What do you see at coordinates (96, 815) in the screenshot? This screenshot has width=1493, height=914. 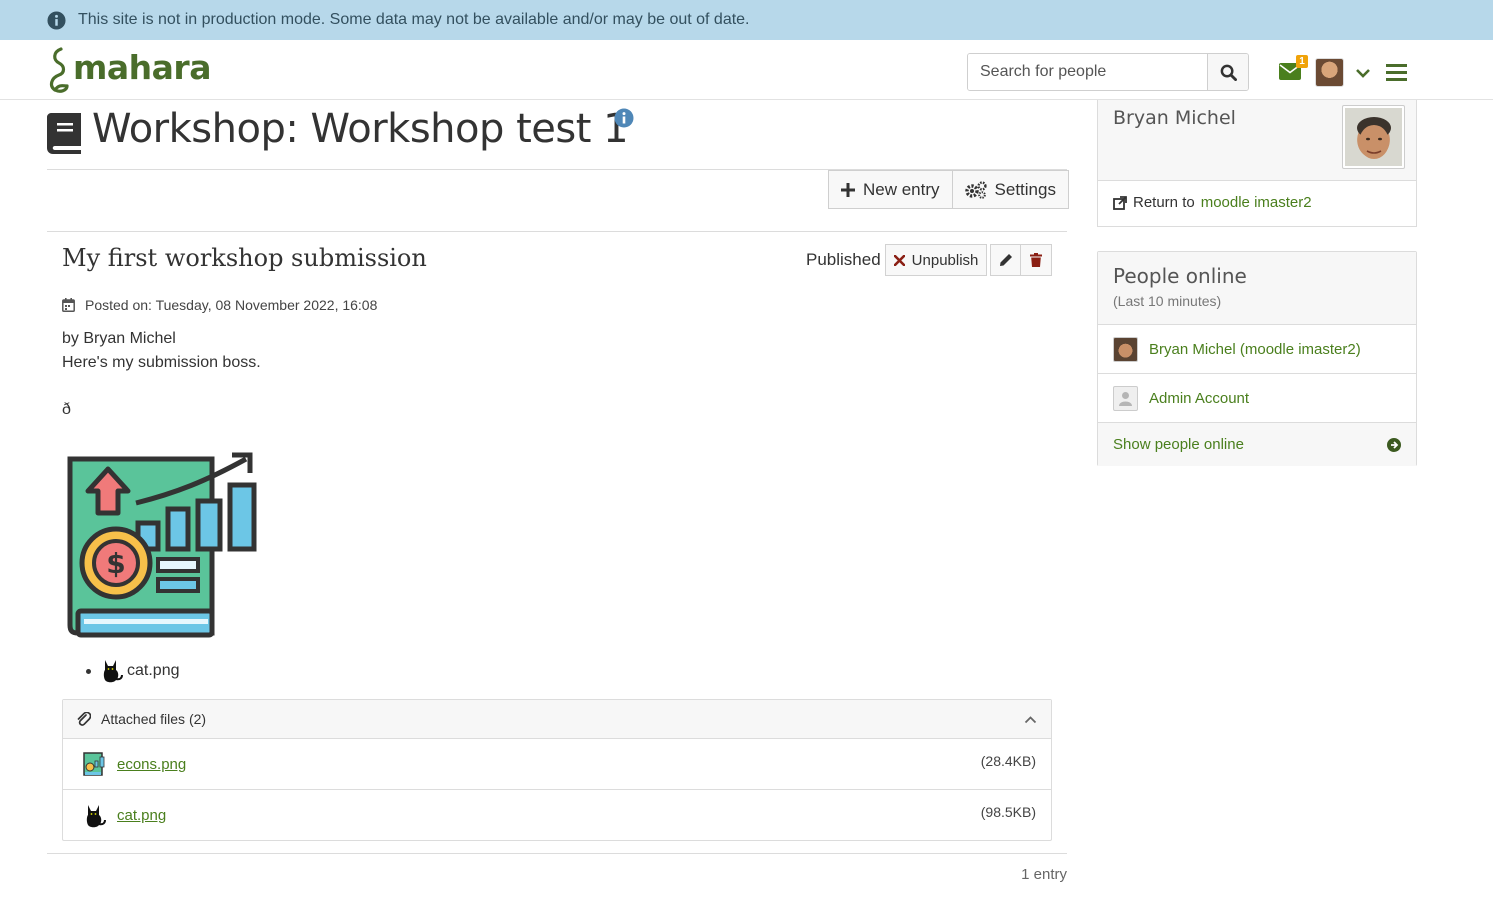 I see `cat-file-icon` at bounding box center [96, 815].